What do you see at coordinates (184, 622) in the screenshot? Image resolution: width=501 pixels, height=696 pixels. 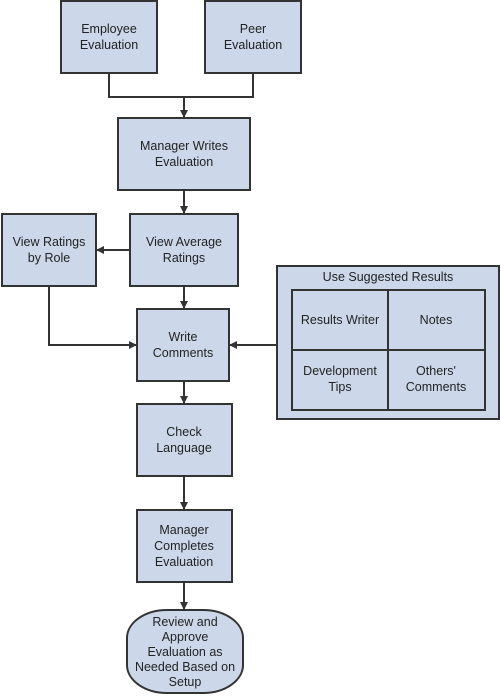 I see `node-label: Review and` at bounding box center [184, 622].